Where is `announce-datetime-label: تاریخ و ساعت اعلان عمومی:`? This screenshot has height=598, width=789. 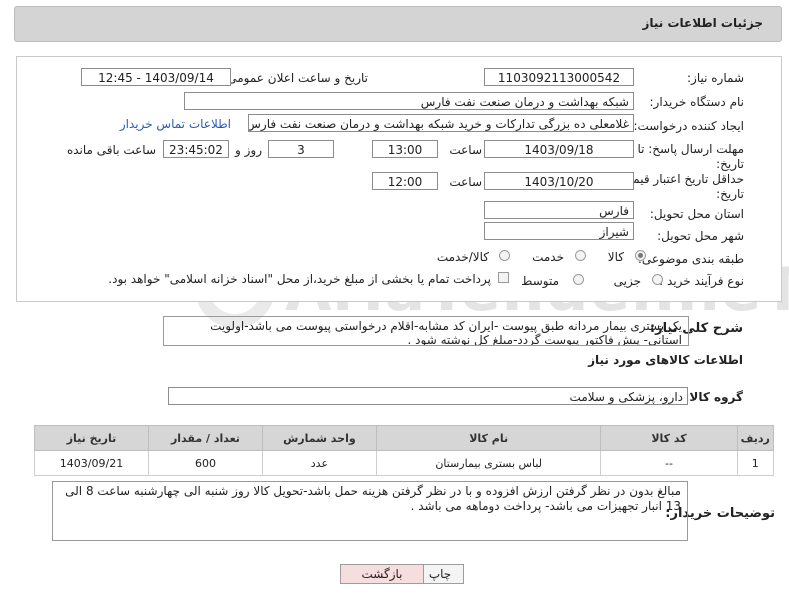 announce-datetime-label: تاریخ و ساعت اعلان عمومی: is located at coordinates (295, 78).